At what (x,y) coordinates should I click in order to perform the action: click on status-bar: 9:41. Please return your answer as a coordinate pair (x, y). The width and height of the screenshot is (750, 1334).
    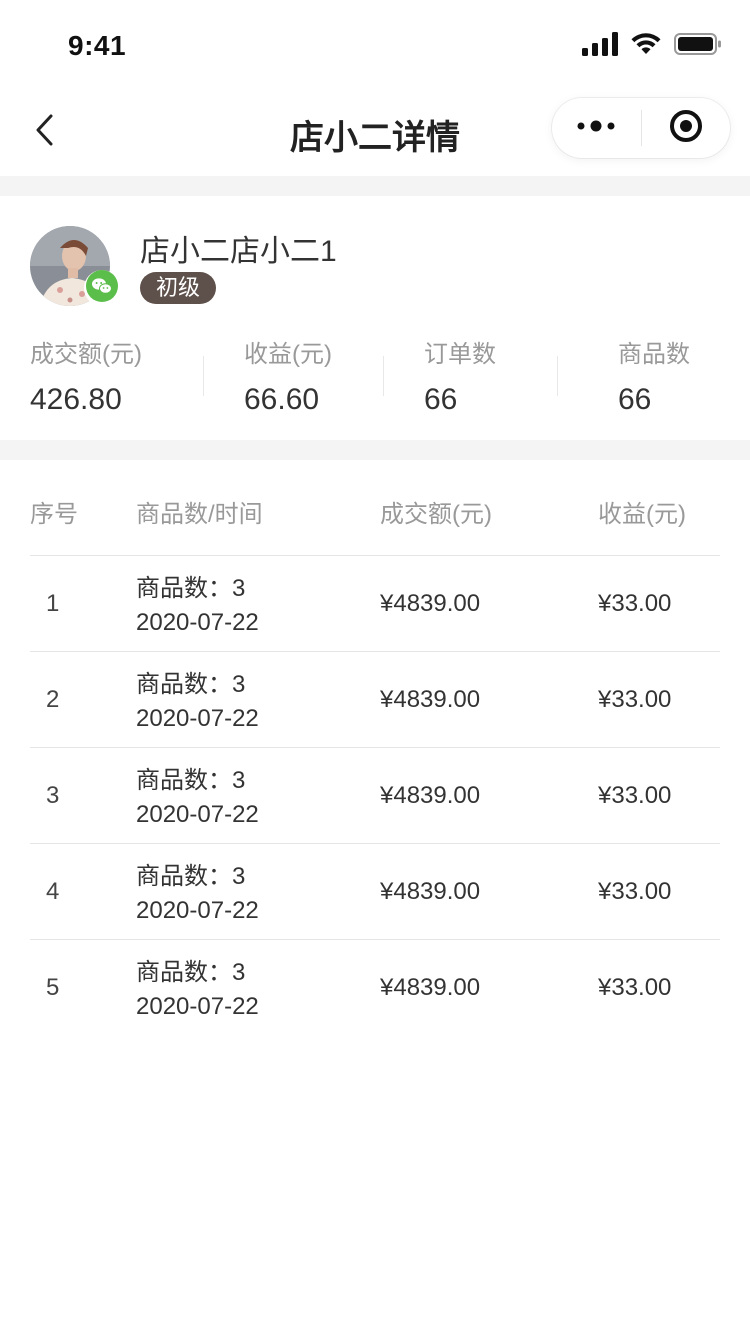
    Looking at the image, I should click on (375, 44).